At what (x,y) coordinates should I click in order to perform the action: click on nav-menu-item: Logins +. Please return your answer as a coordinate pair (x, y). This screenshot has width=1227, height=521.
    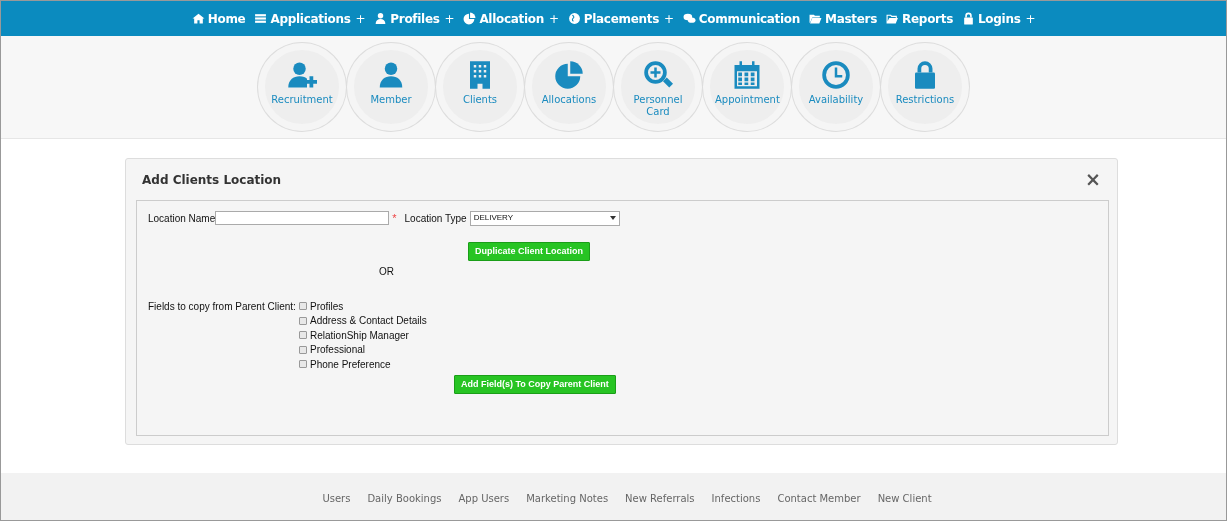
    Looking at the image, I should click on (999, 18).